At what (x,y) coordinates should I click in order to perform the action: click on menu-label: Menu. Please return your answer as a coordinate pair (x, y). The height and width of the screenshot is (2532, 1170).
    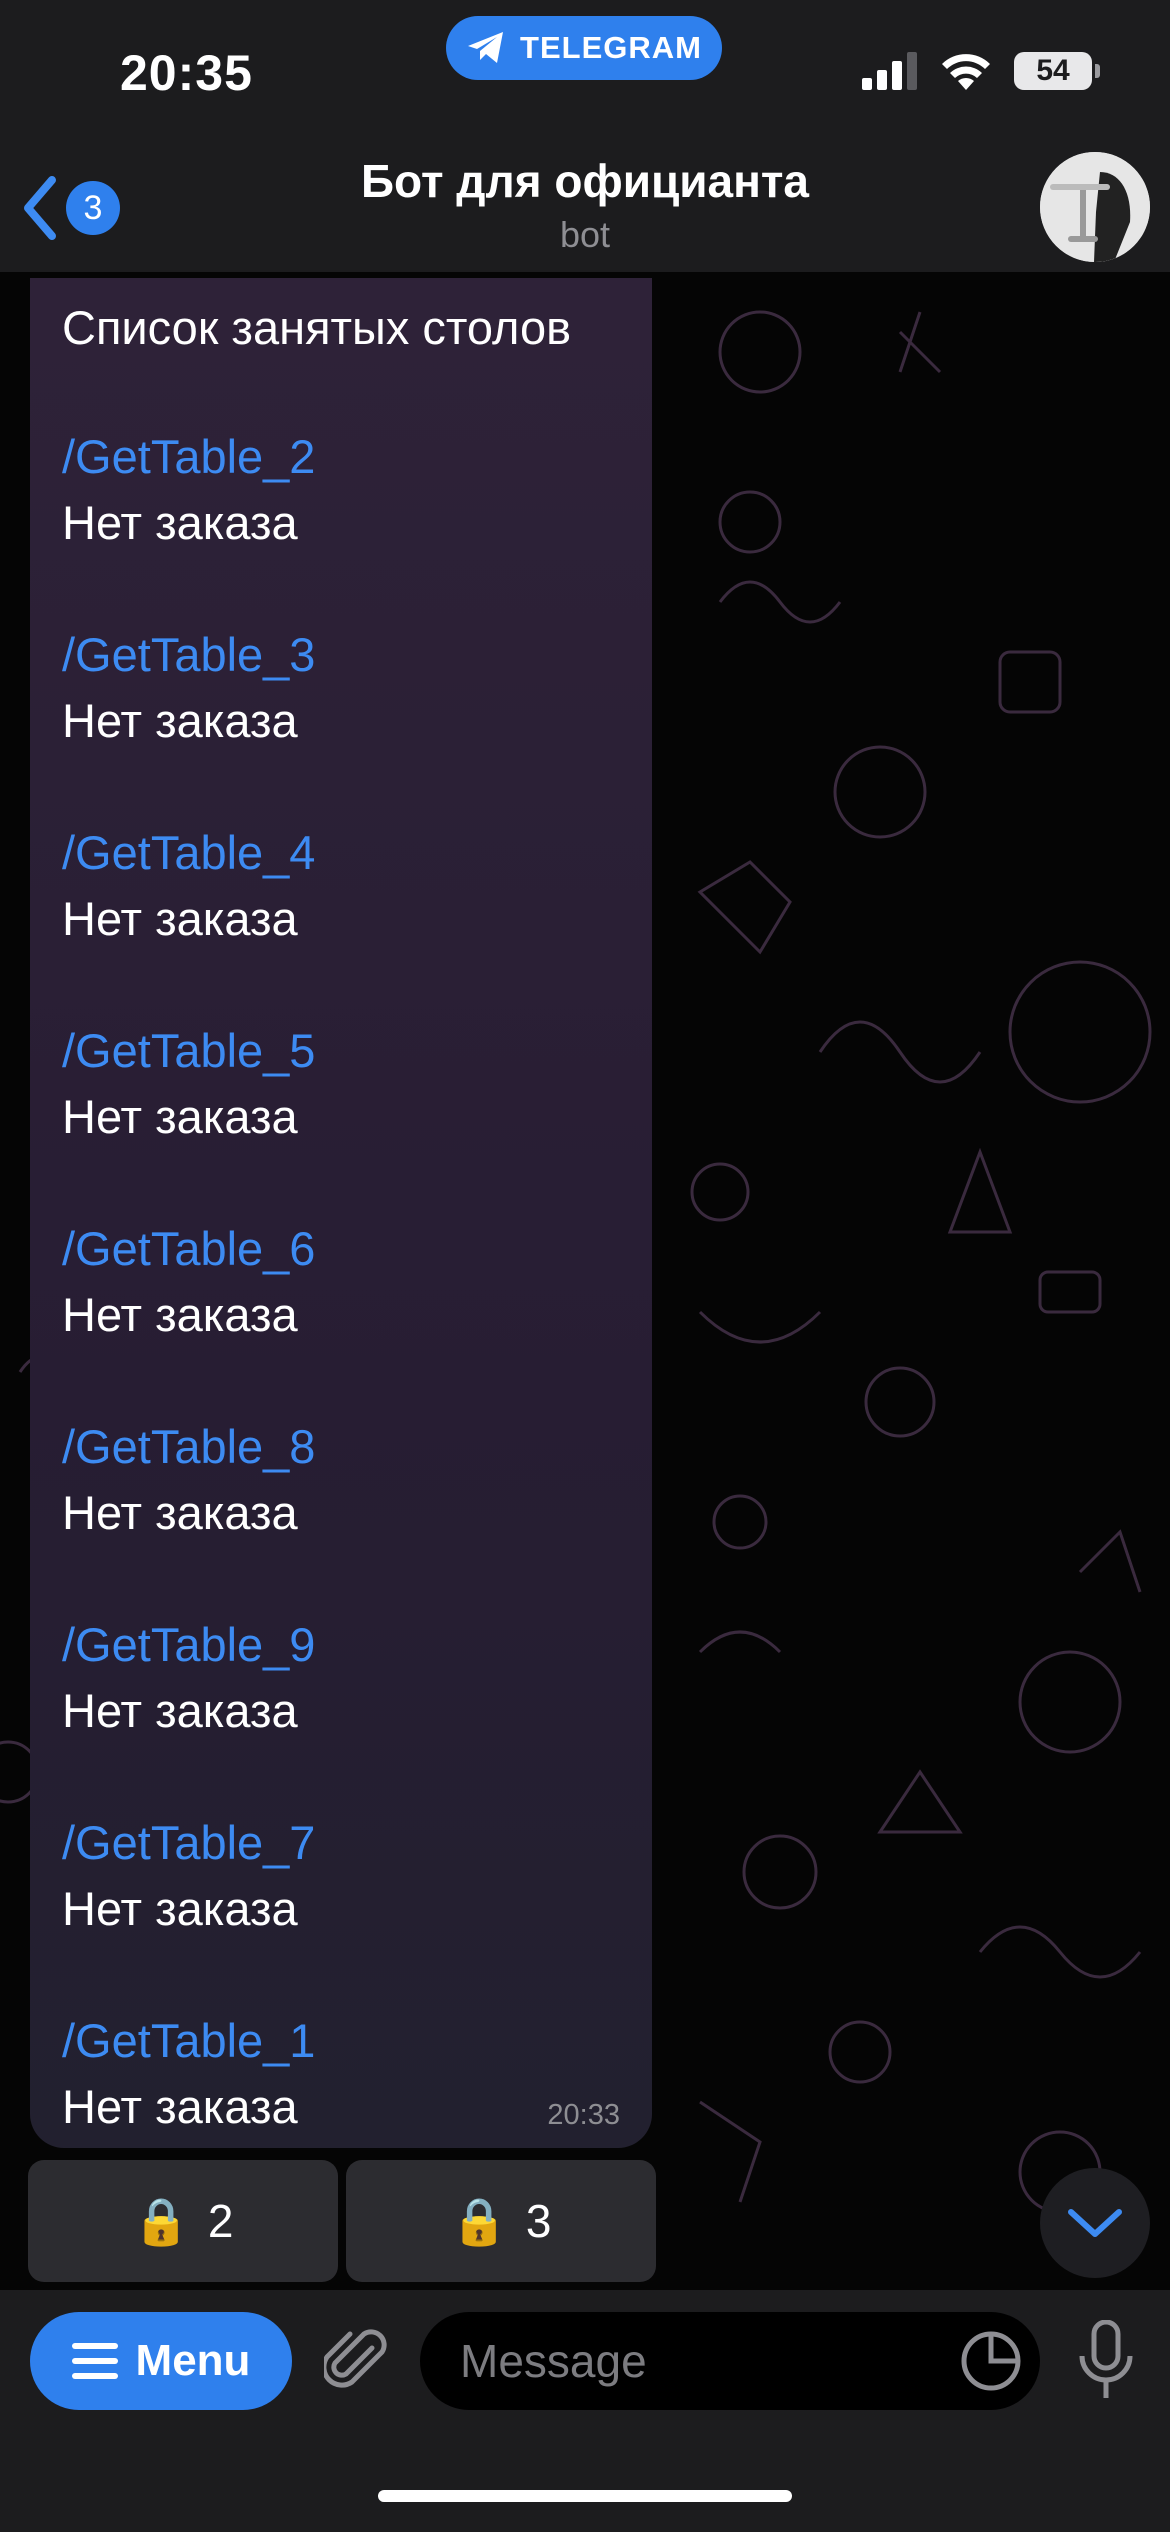
    Looking at the image, I should click on (193, 2360).